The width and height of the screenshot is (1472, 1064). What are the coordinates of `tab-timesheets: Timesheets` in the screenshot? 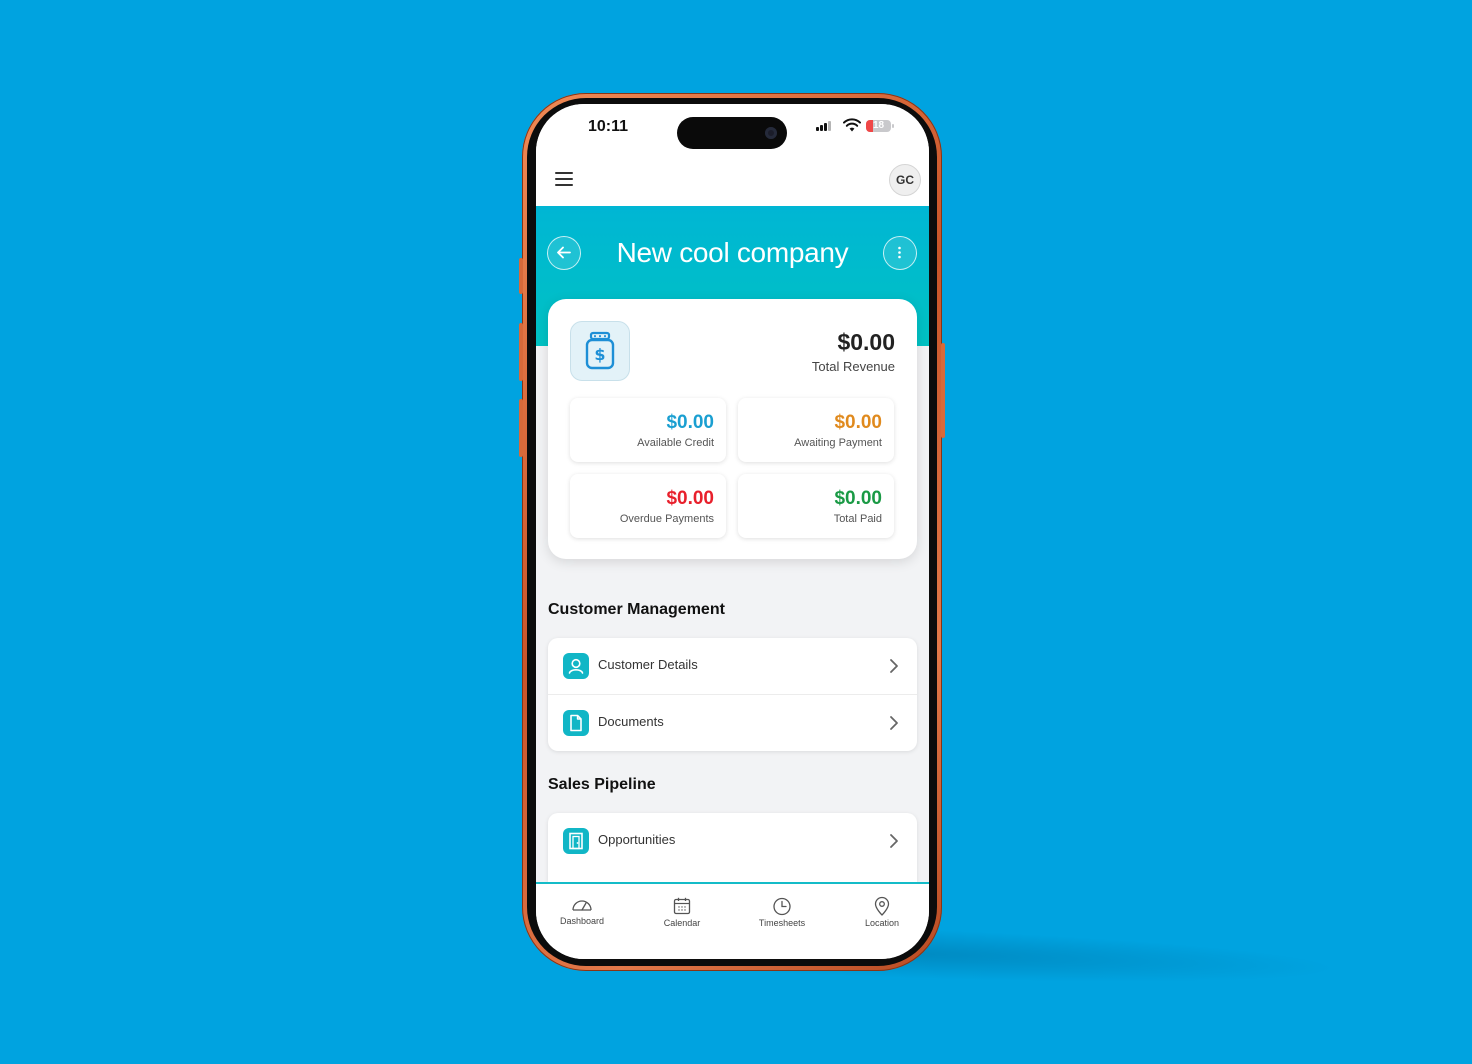 It's located at (782, 912).